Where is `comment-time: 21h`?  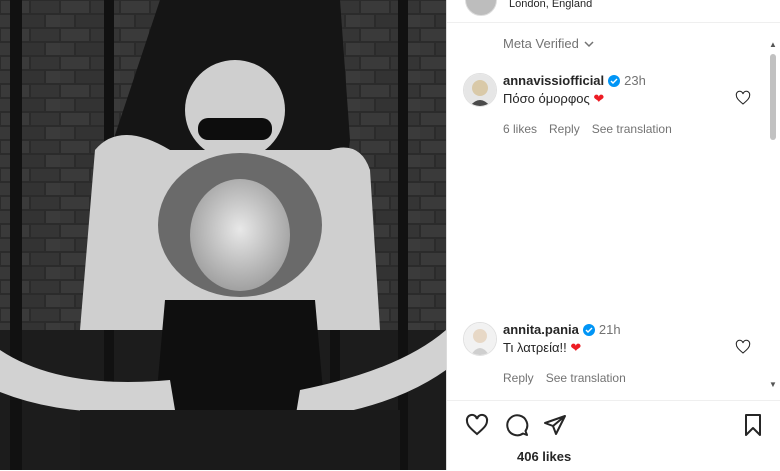
comment-time: 21h is located at coordinates (610, 329).